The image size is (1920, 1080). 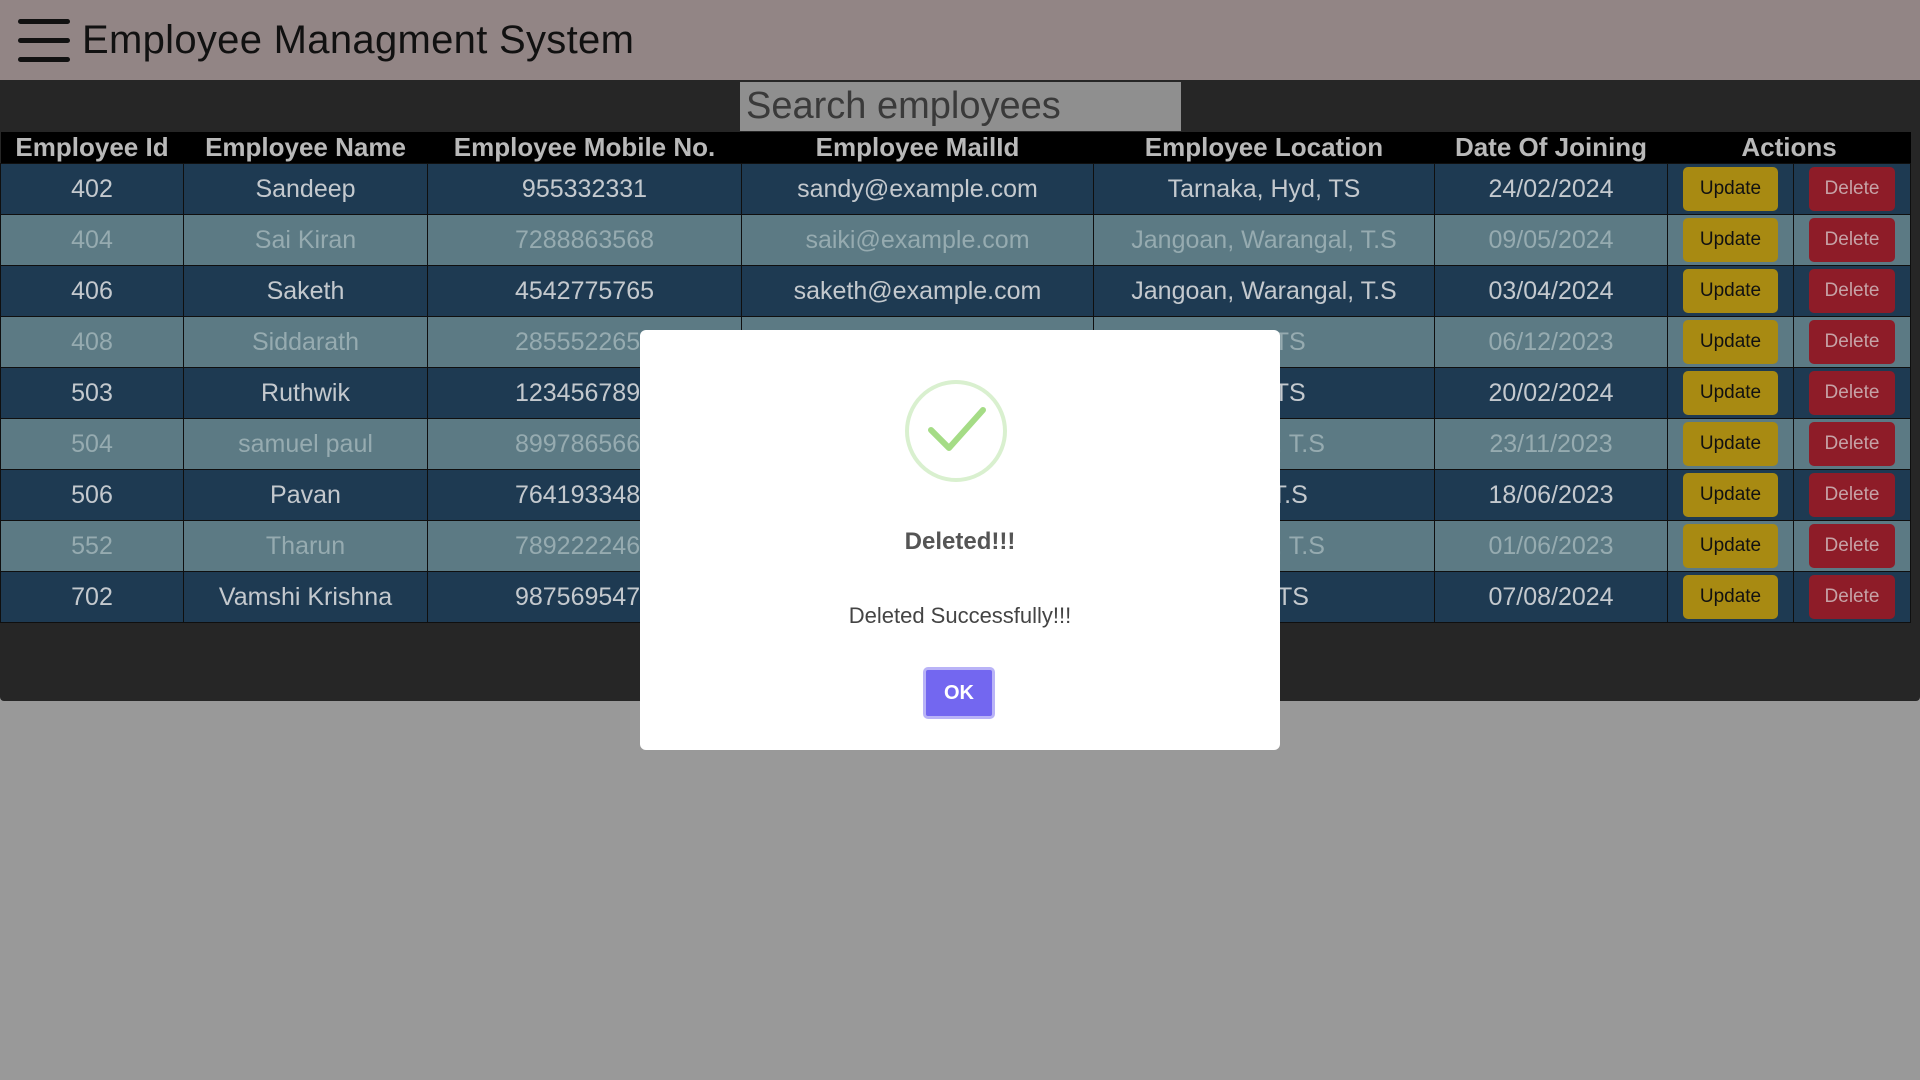 I want to click on dialog-message: Deleted Successfully!!!, so click(x=960, y=615).